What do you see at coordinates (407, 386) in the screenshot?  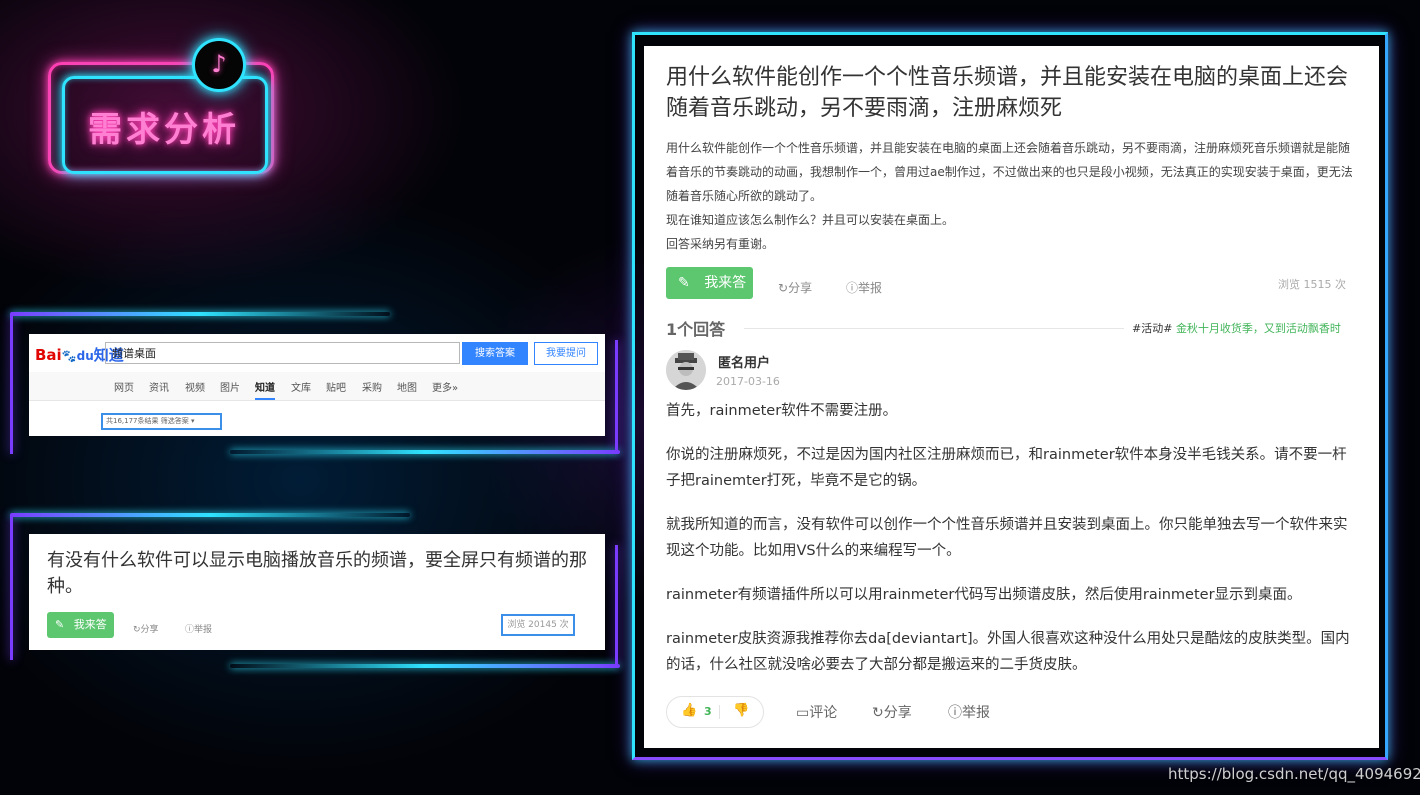 I see `nav-item-map: 地图` at bounding box center [407, 386].